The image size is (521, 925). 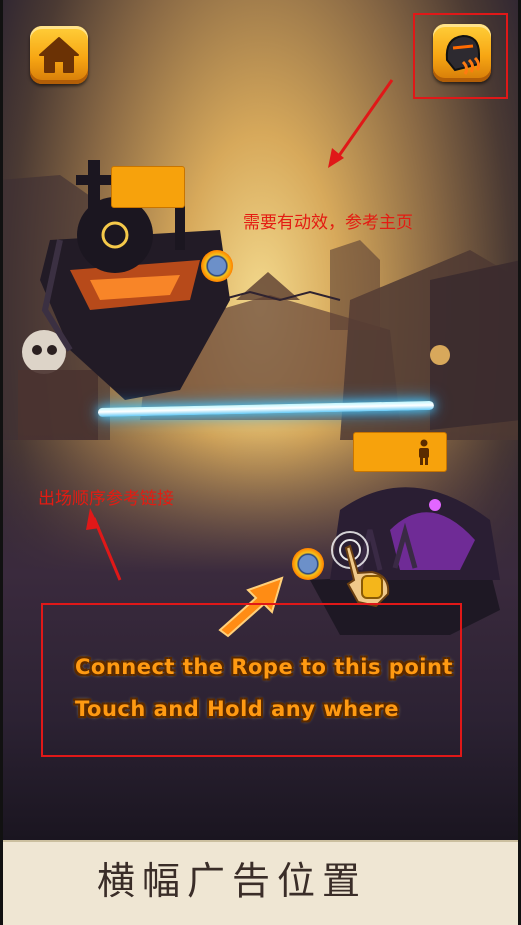 What do you see at coordinates (237, 709) in the screenshot?
I see `tutorial-line-2: Touch and Hold any where` at bounding box center [237, 709].